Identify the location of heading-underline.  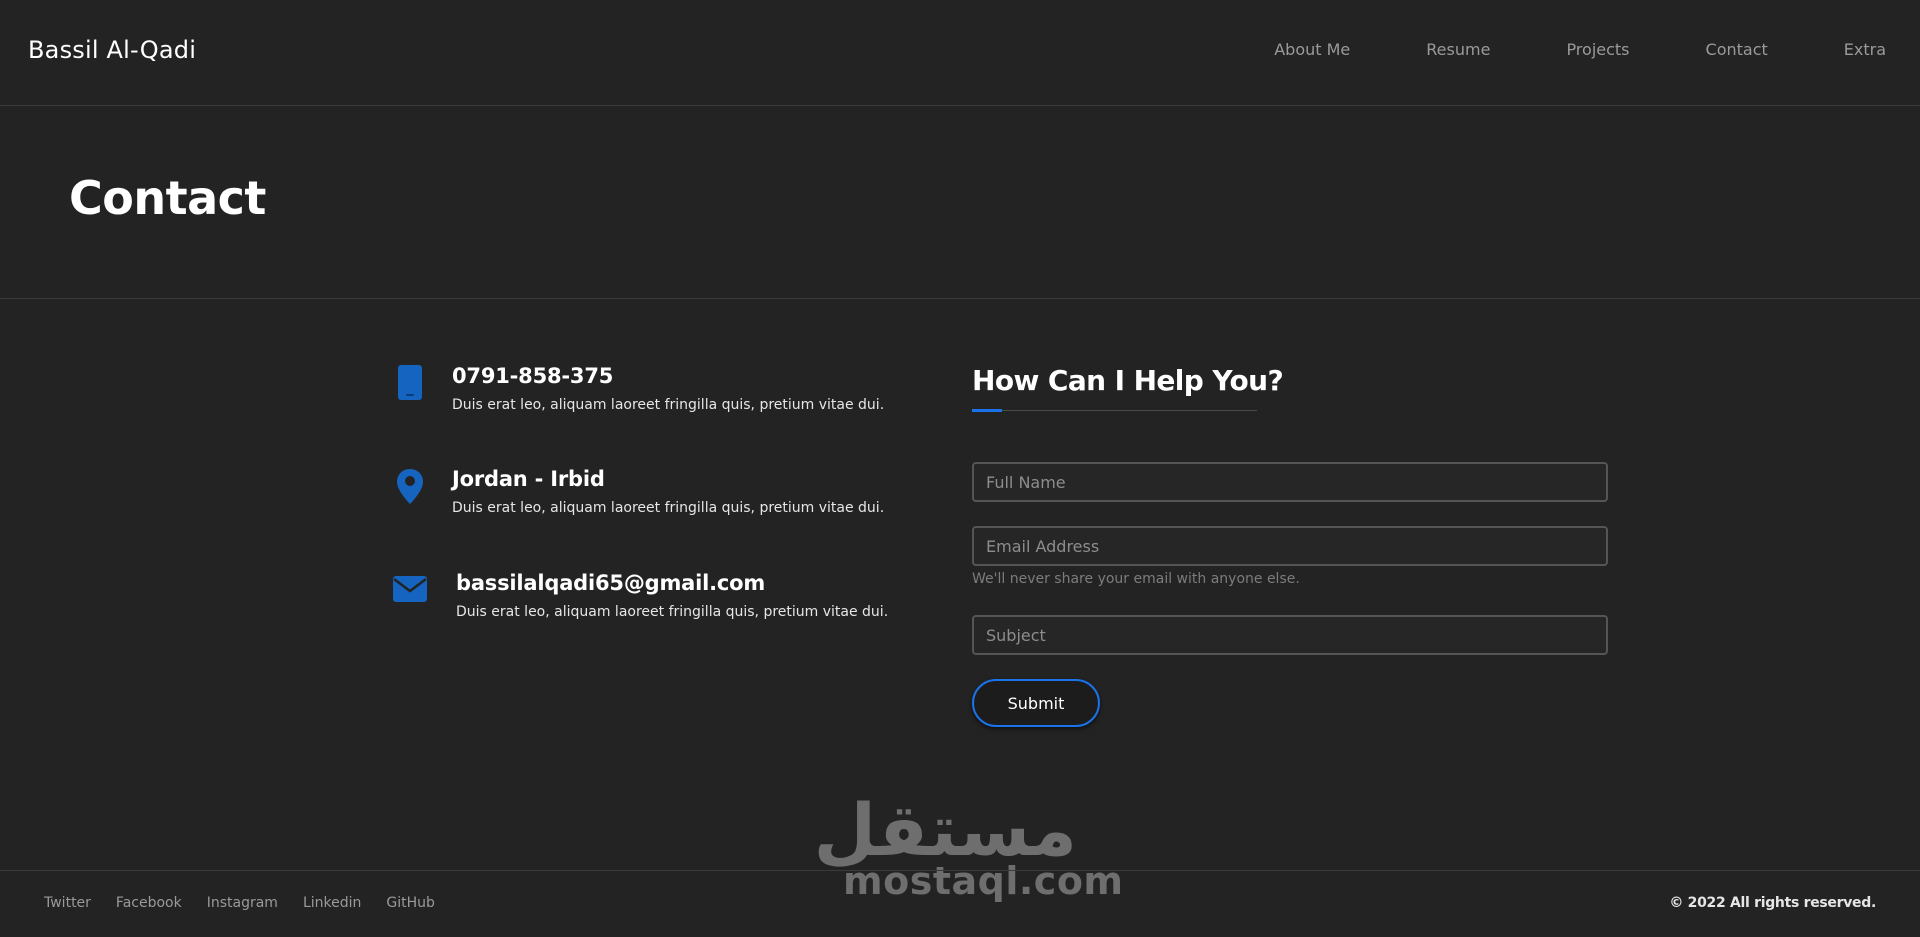
(1114, 410).